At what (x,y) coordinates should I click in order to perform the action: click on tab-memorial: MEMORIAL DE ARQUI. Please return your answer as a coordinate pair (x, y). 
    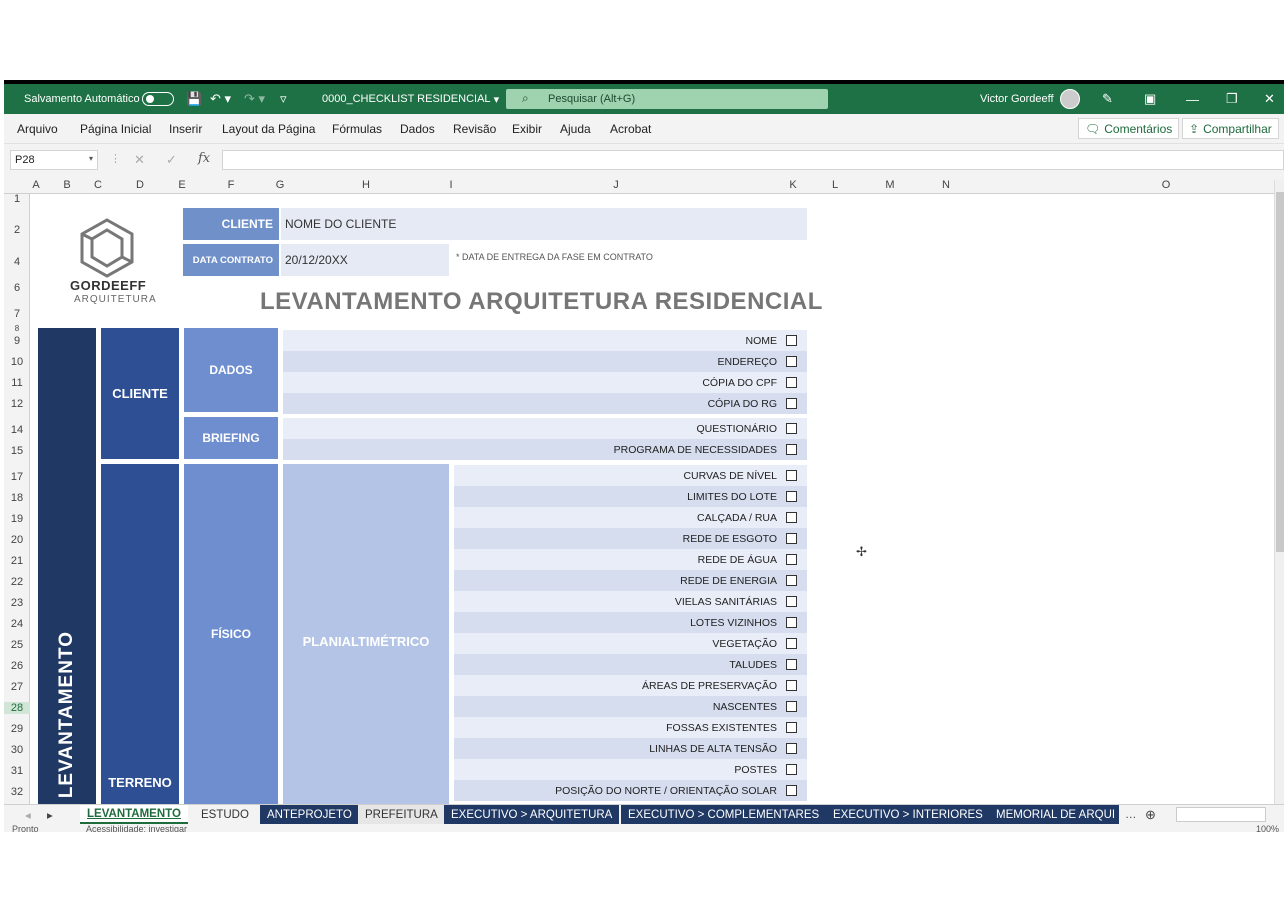
    Looking at the image, I should click on (1054, 814).